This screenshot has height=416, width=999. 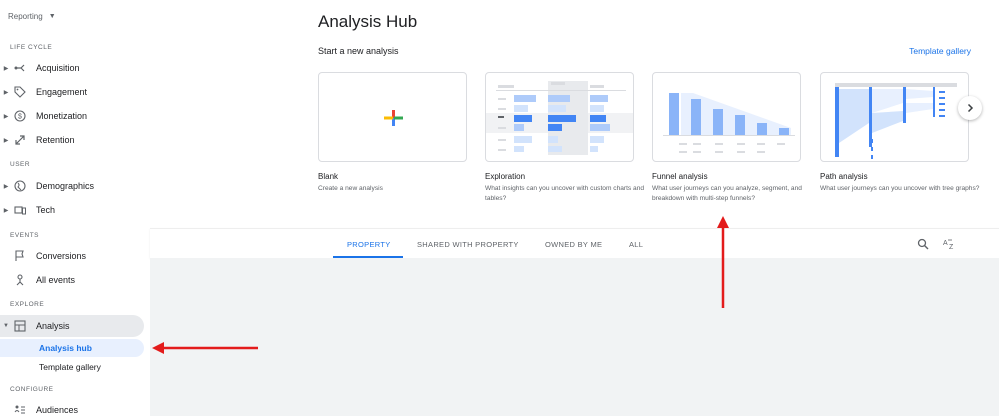 What do you see at coordinates (723, 262) in the screenshot?
I see `arrow-to-funnel-analysis` at bounding box center [723, 262].